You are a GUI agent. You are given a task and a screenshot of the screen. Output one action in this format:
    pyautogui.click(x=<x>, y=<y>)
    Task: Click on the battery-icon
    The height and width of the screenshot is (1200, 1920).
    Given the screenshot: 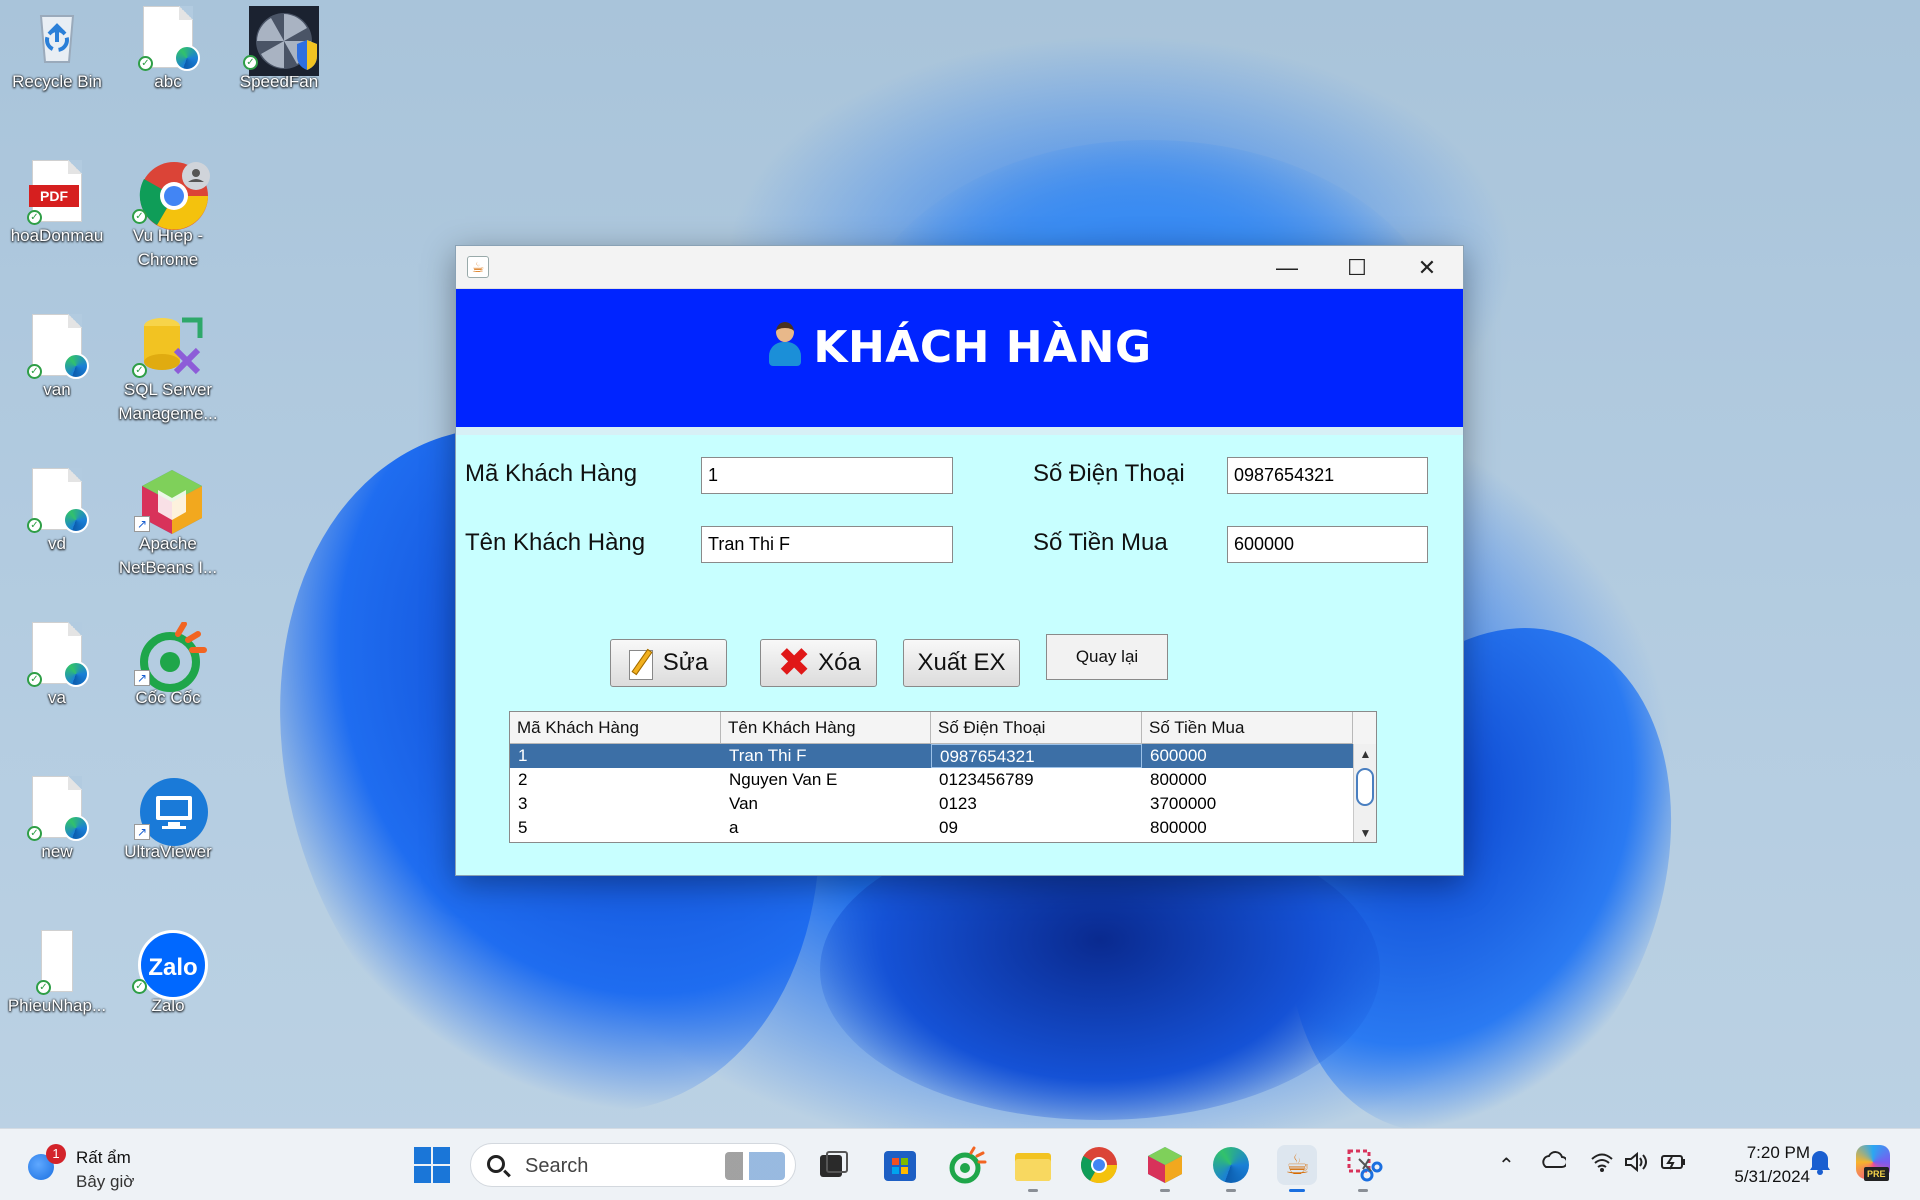 What is the action you would take?
    pyautogui.click(x=1674, y=1165)
    